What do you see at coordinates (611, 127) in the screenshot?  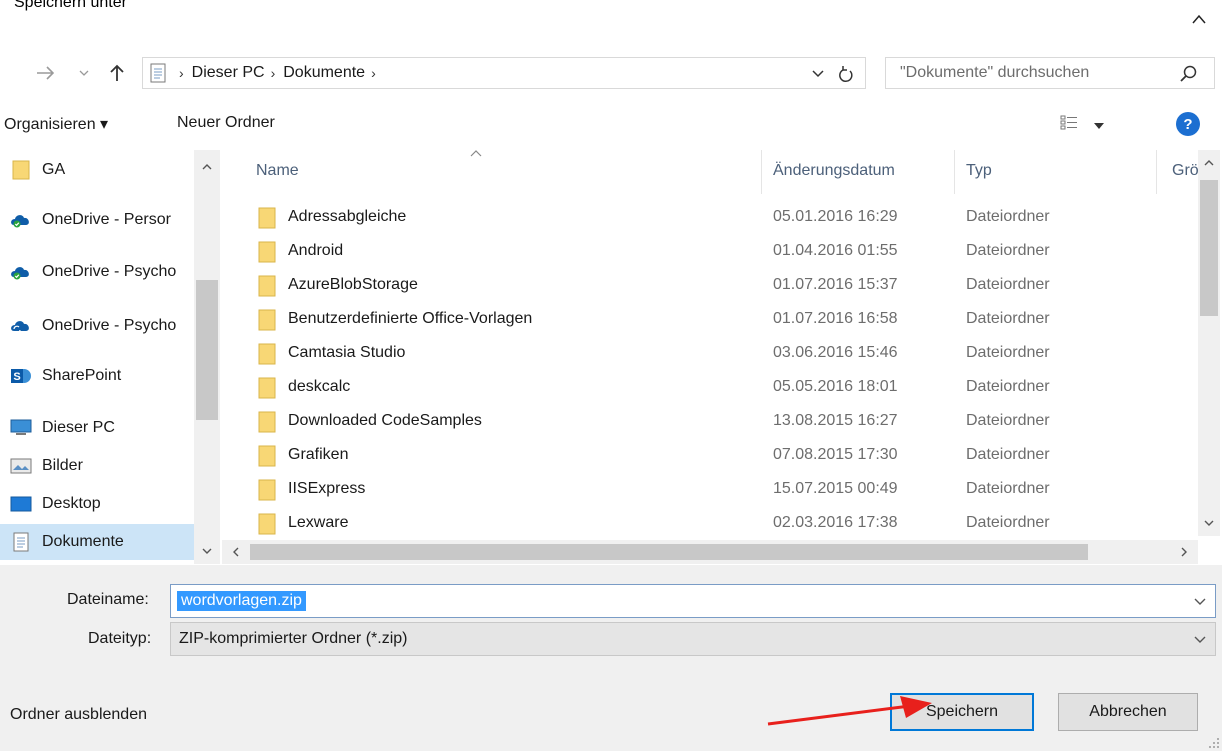 I see `command-toolbar: Organisieren ▾ Neuer Ordner ?` at bounding box center [611, 127].